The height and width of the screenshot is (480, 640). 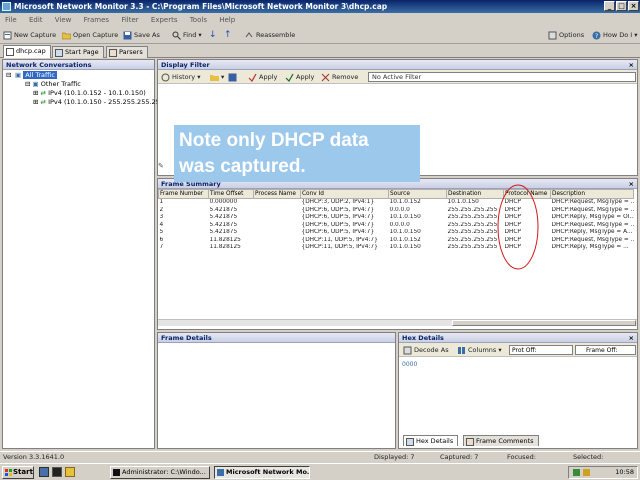 What do you see at coordinates (242, 166) in the screenshot?
I see `note-line-2: was captured.` at bounding box center [242, 166].